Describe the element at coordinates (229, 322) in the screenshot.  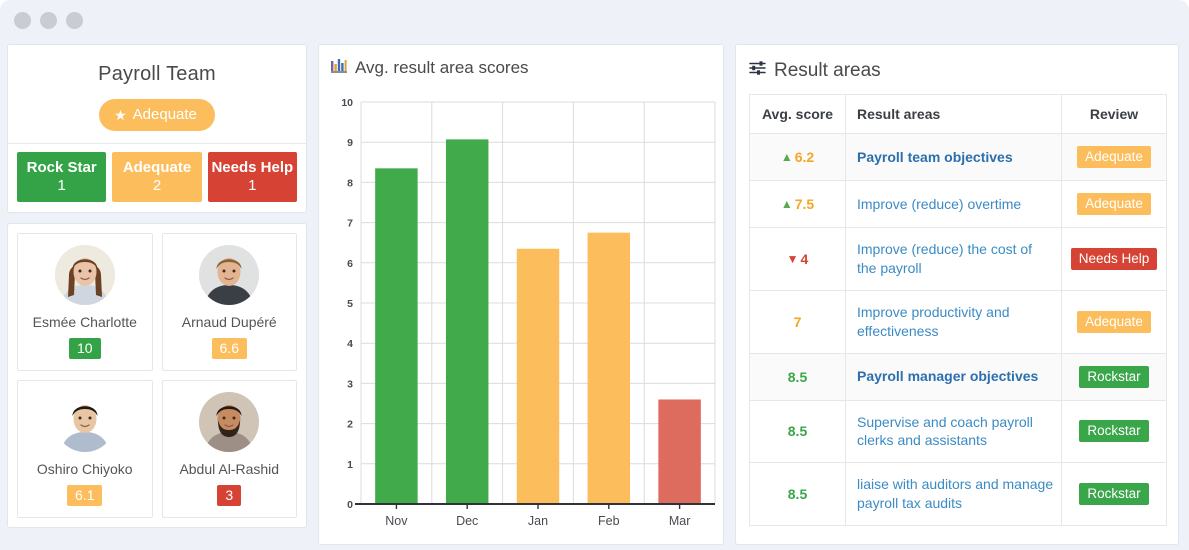
I see `member-name: Arnaud Dupéré` at that location.